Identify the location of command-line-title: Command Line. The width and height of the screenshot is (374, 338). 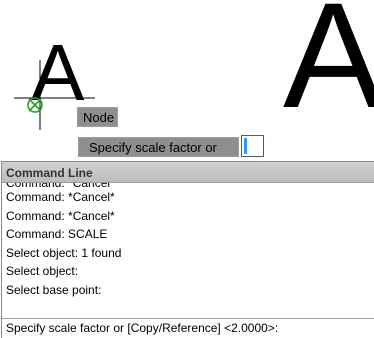
(188, 172).